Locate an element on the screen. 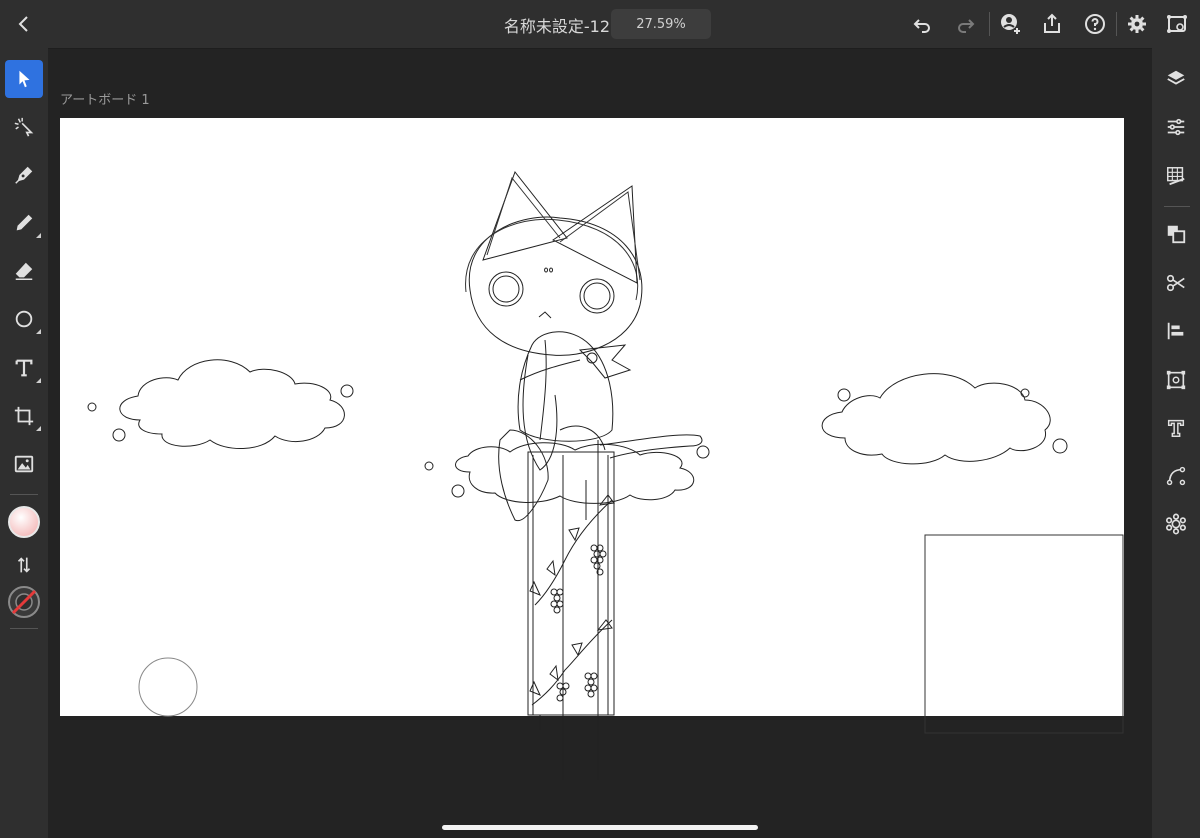 This screenshot has width=1200, height=838. top-bar: 名称未設定-12 27.59% is located at coordinates (600, 24).